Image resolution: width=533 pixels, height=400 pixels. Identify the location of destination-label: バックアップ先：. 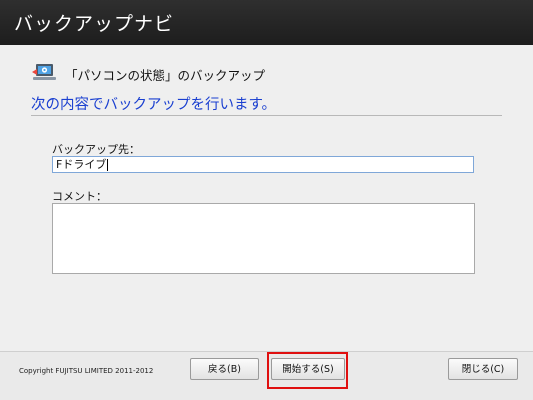
(96, 149).